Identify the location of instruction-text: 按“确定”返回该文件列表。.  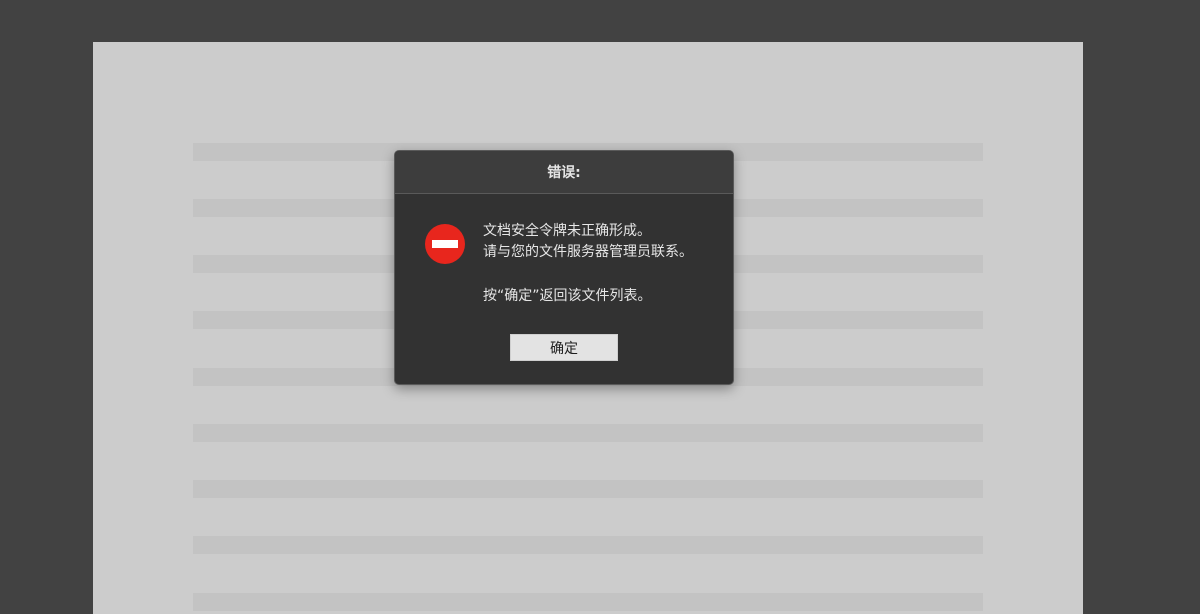
(567, 296).